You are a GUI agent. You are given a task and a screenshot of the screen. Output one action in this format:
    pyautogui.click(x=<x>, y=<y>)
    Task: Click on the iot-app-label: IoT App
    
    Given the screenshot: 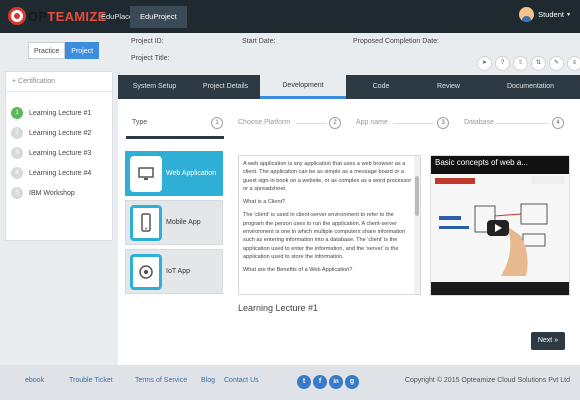 What is the action you would take?
    pyautogui.click(x=178, y=271)
    